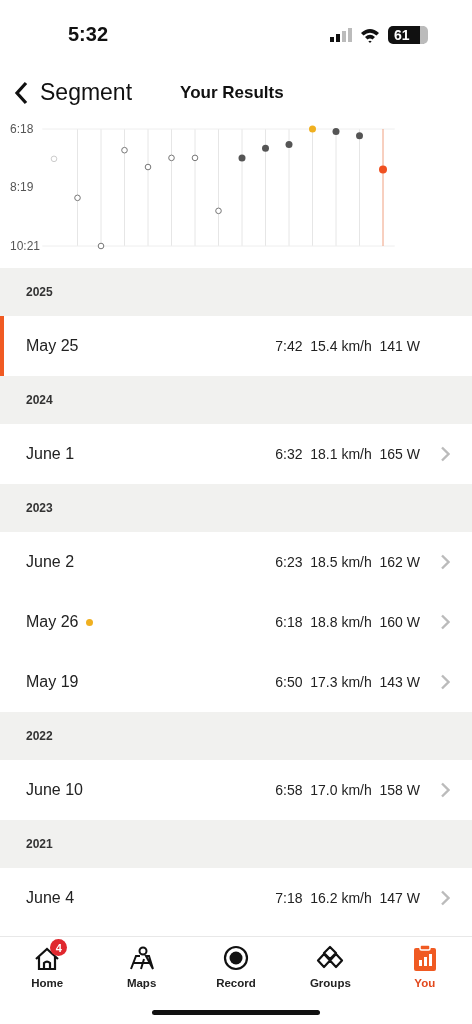 This screenshot has height=1024, width=472. Describe the element at coordinates (232, 92) in the screenshot. I see `page-title: Your Results` at that location.